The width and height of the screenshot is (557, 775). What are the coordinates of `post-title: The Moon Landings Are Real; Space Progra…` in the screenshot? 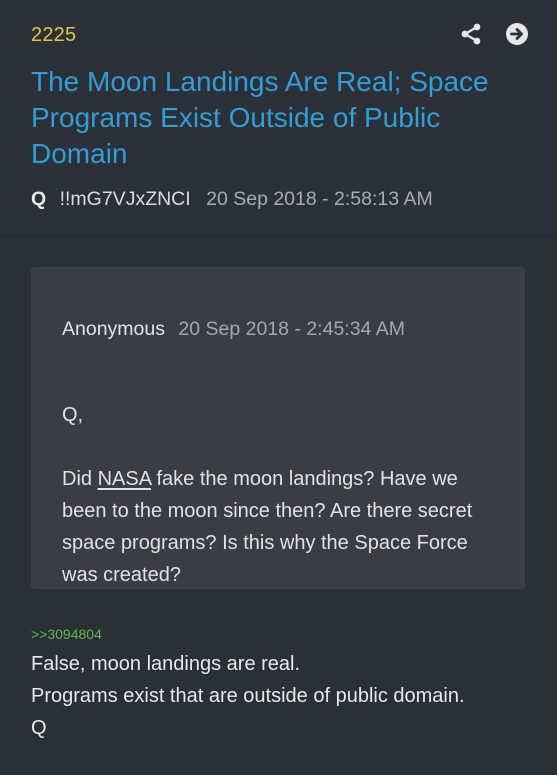 It's located at (281, 118).